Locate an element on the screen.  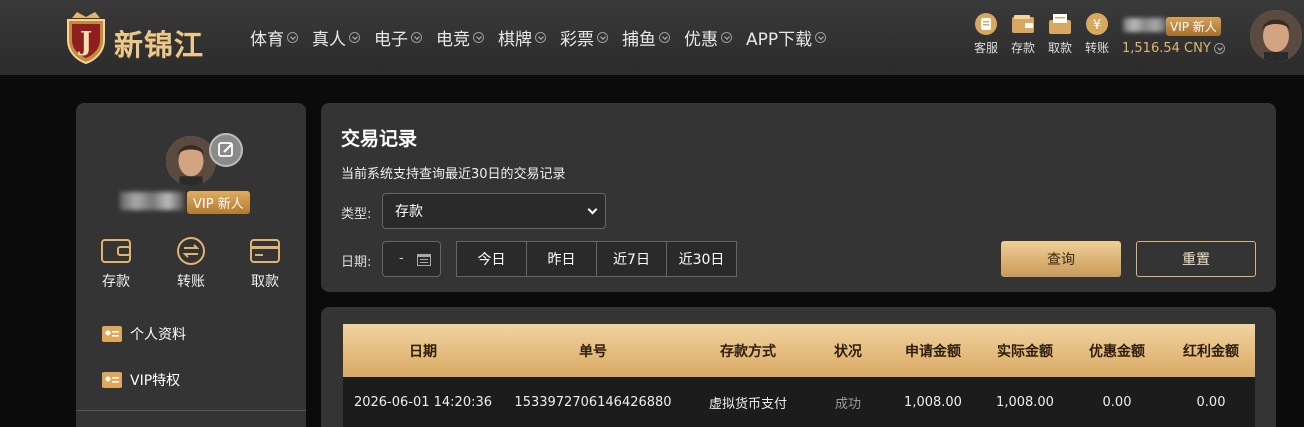
account-sidebar: VIP 新人 存款 转账 取款 个人资料 VIP特权 is located at coordinates (191, 265).